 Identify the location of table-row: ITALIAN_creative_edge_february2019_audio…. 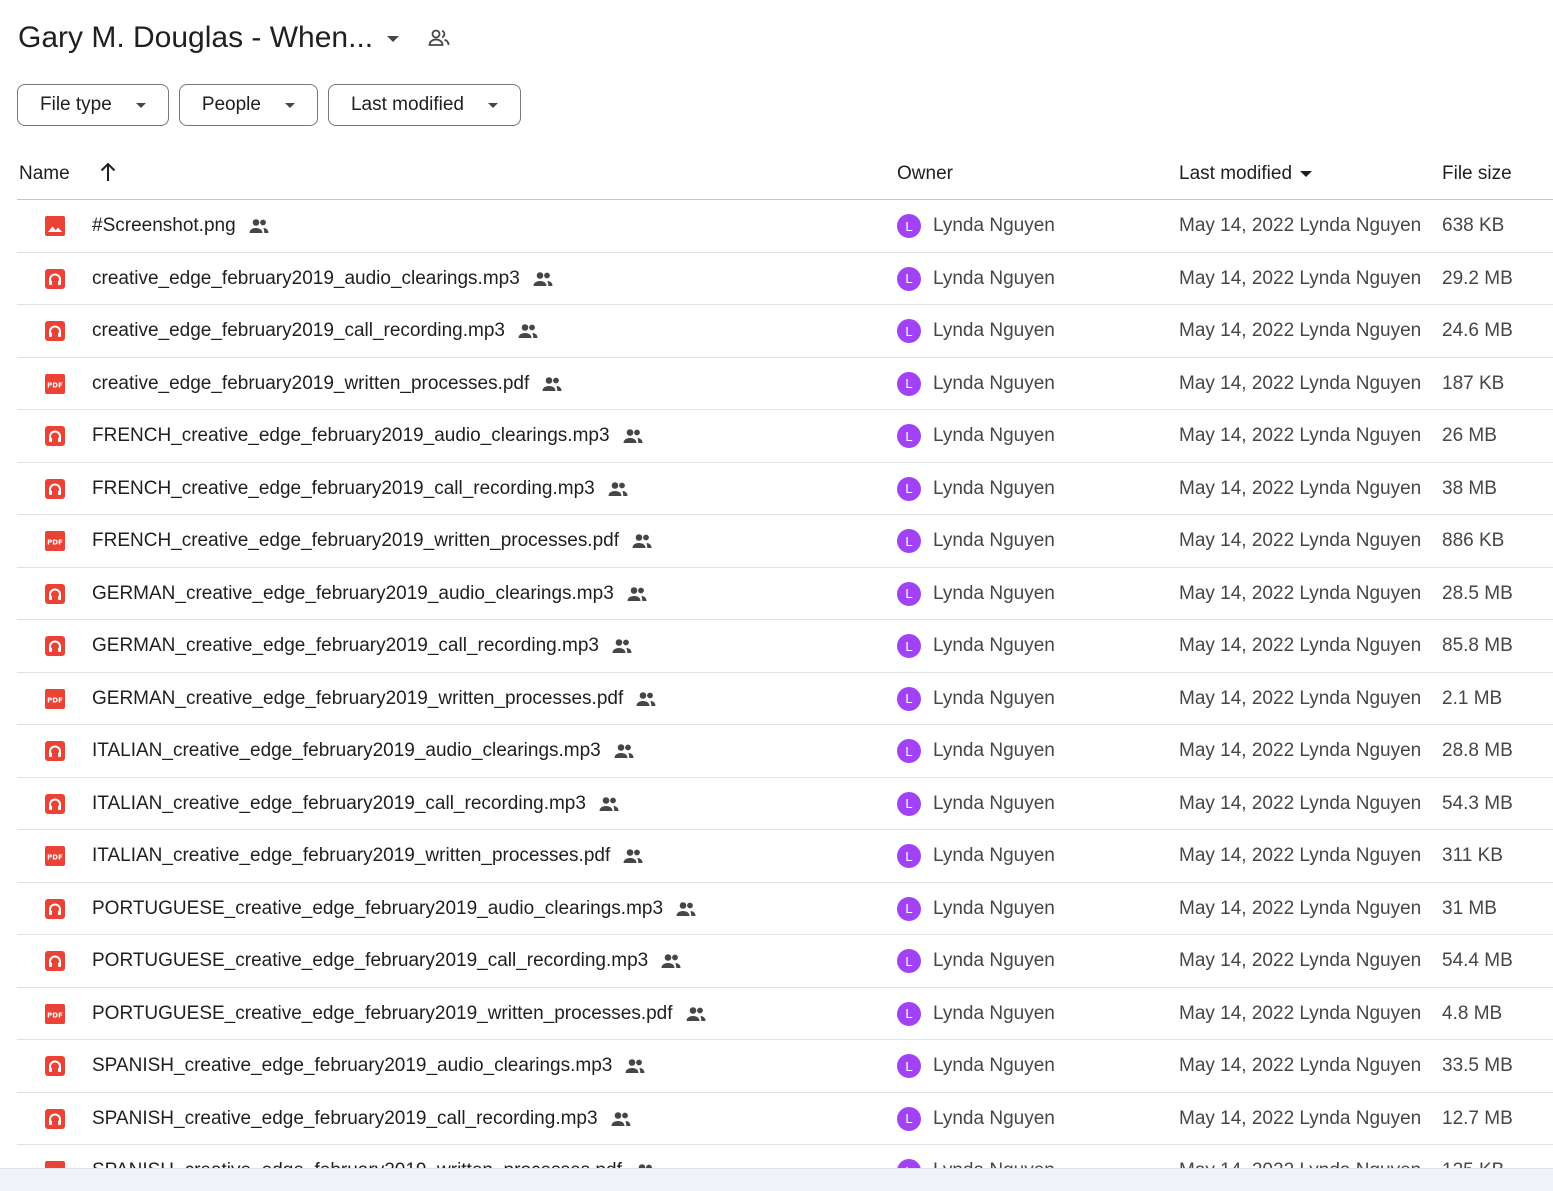
(785, 751).